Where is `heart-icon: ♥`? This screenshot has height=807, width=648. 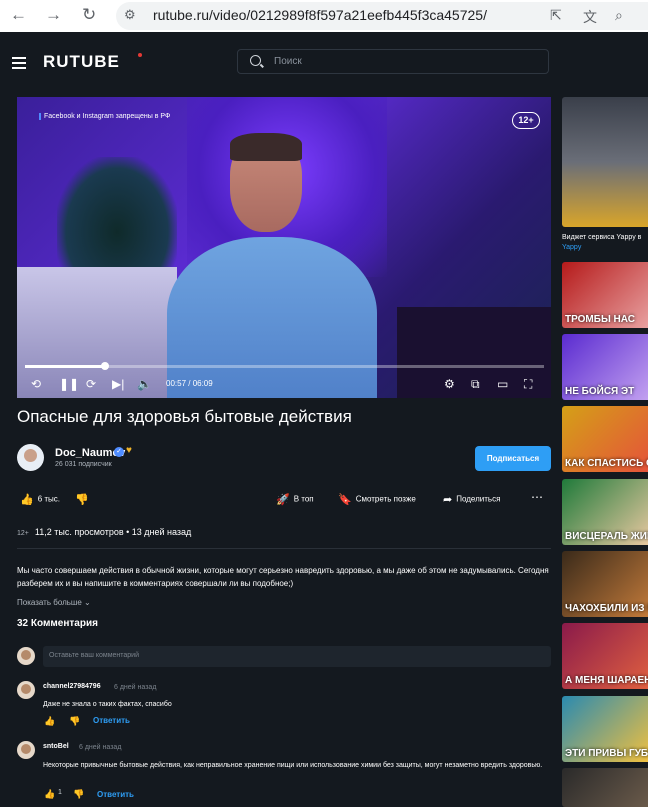
heart-icon: ♥ is located at coordinates (129, 450).